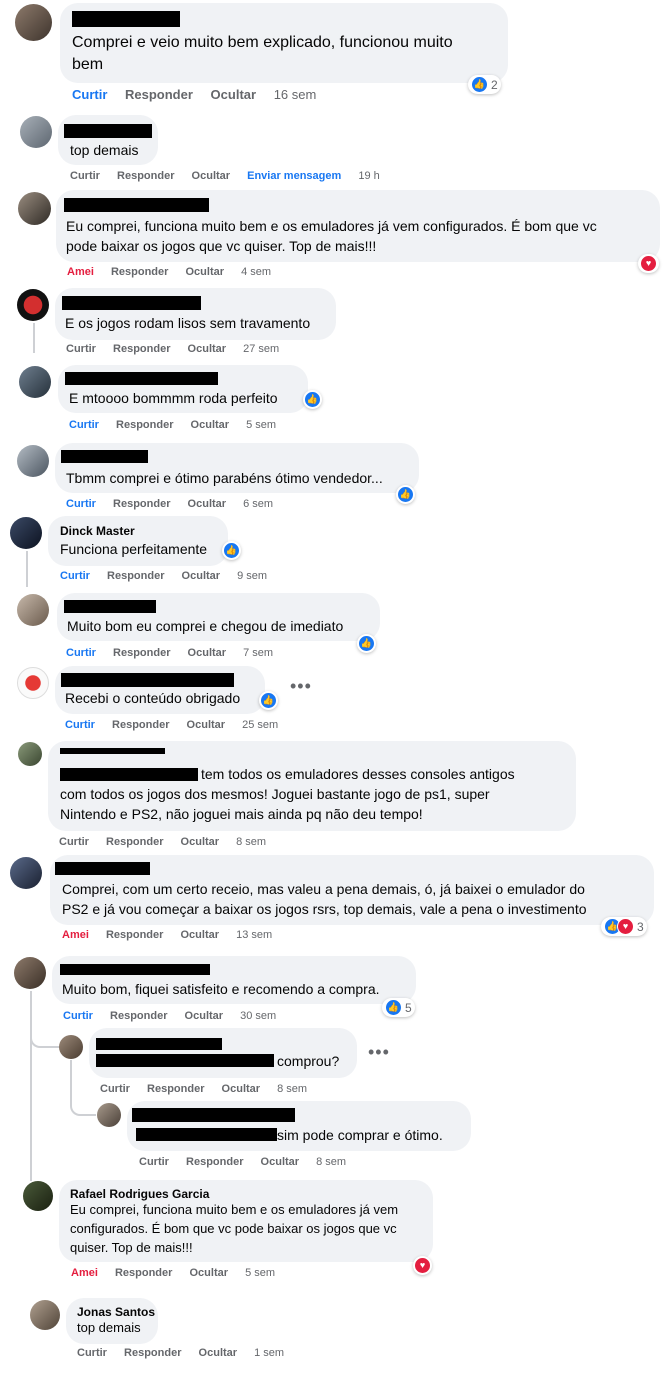  Describe the element at coordinates (398, 1007) in the screenshot. I see `reaction-count: 👍 5` at that location.